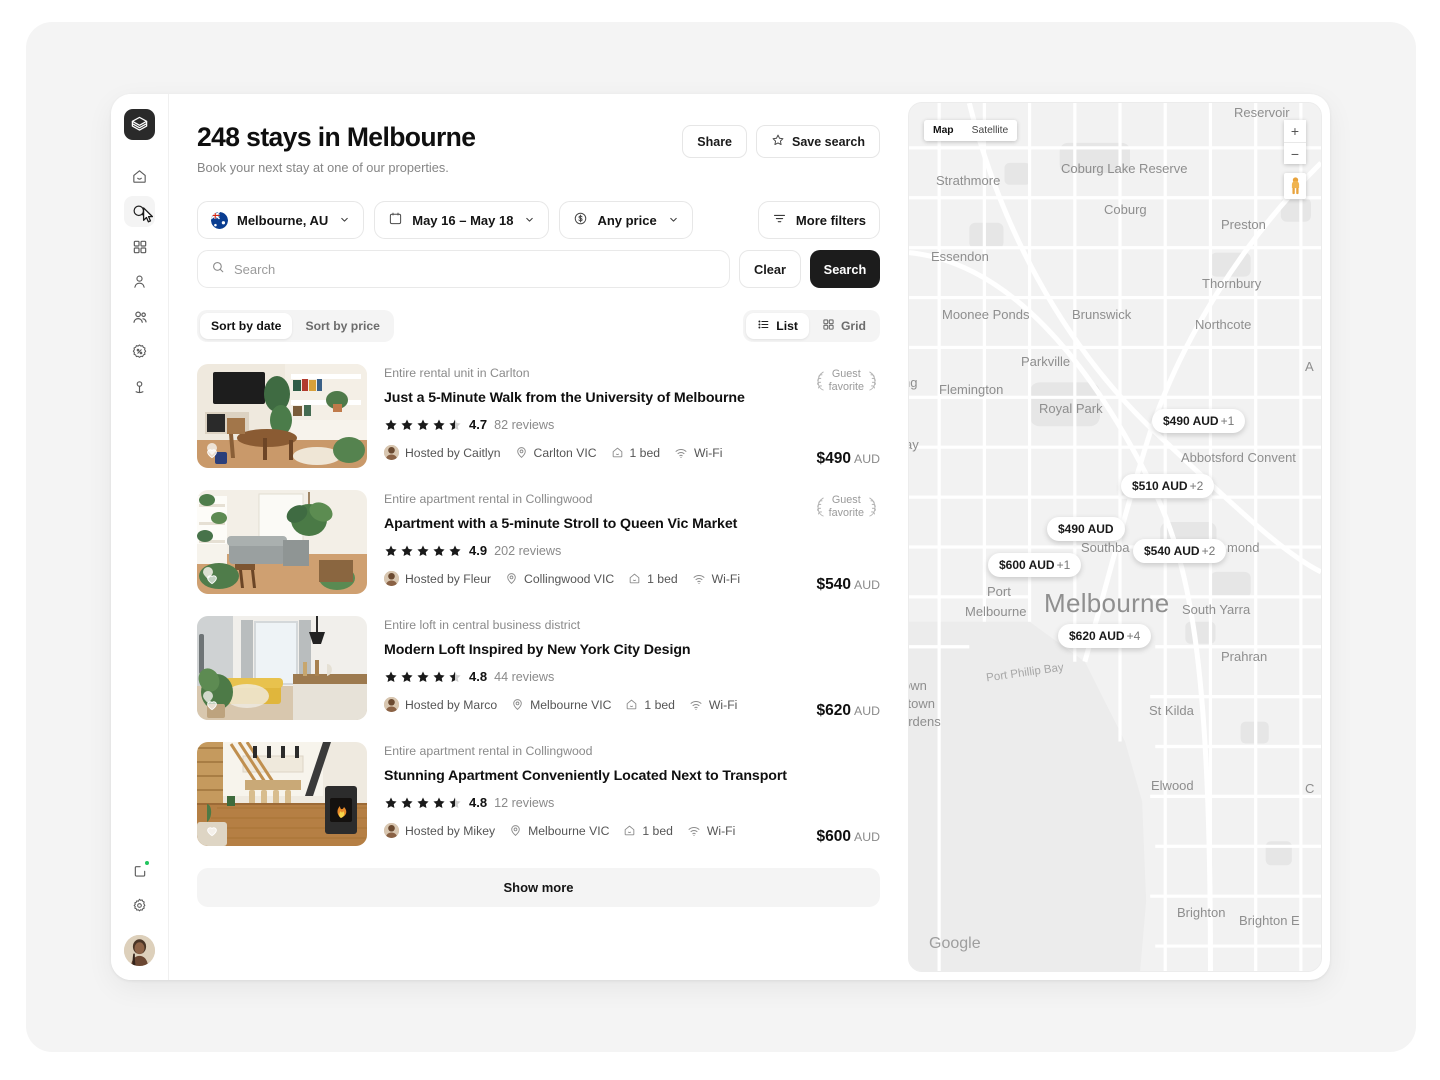 The height and width of the screenshot is (1080, 1440). What do you see at coordinates (924, 721) in the screenshot?
I see `map-place-label: ardens` at bounding box center [924, 721].